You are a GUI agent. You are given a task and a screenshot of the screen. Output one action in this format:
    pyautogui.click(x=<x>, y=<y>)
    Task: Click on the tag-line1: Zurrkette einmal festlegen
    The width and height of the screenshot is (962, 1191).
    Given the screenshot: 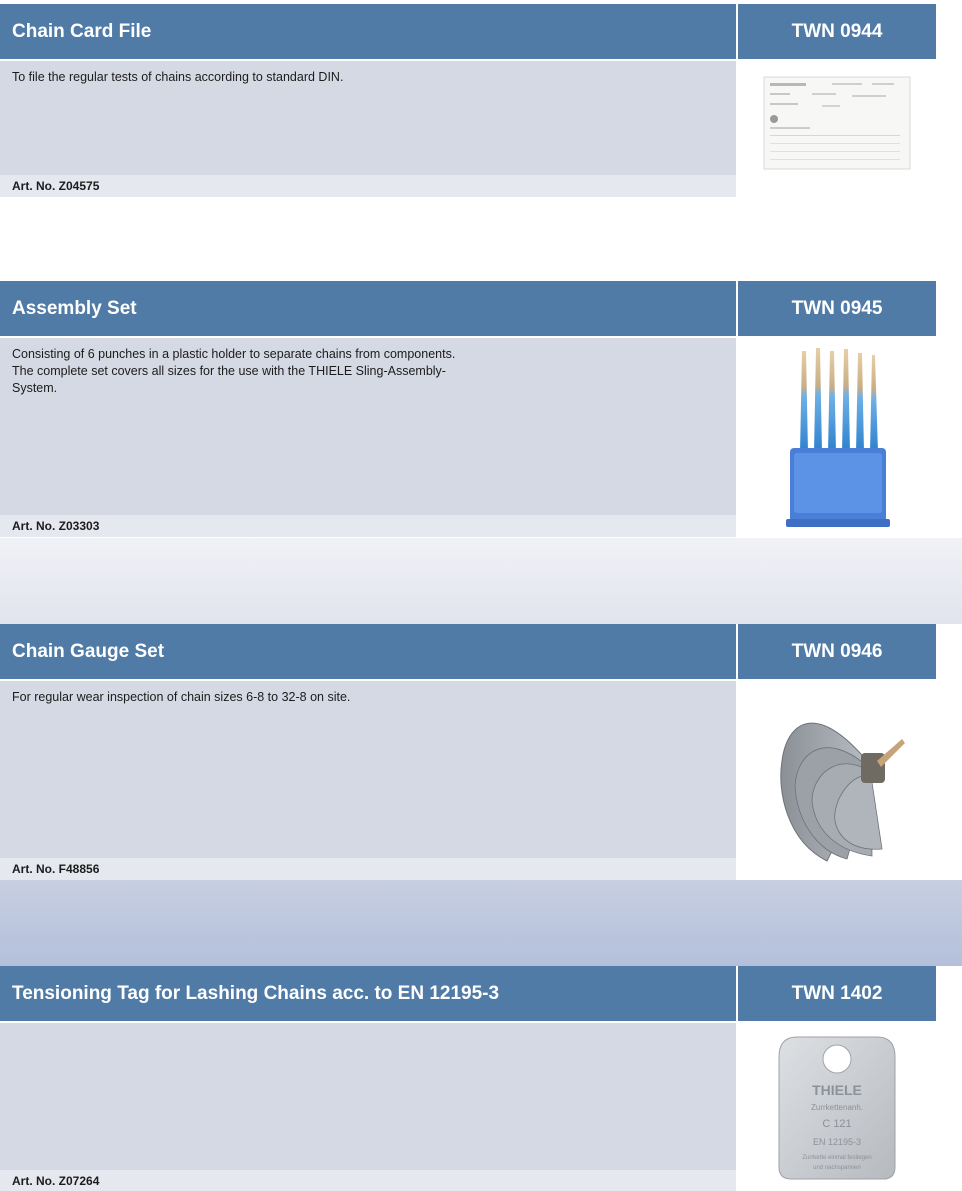 What is the action you would take?
    pyautogui.click(x=836, y=1158)
    